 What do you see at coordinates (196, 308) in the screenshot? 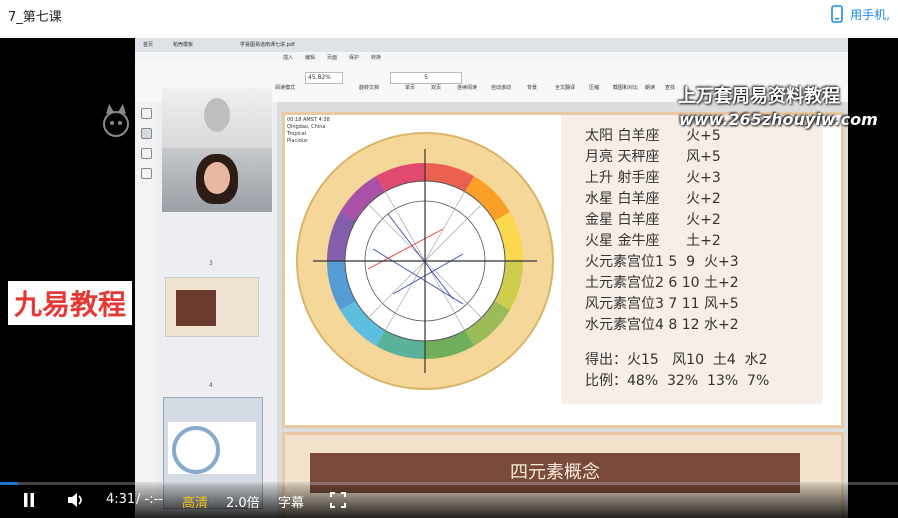
I see `thumbnail-table` at bounding box center [196, 308].